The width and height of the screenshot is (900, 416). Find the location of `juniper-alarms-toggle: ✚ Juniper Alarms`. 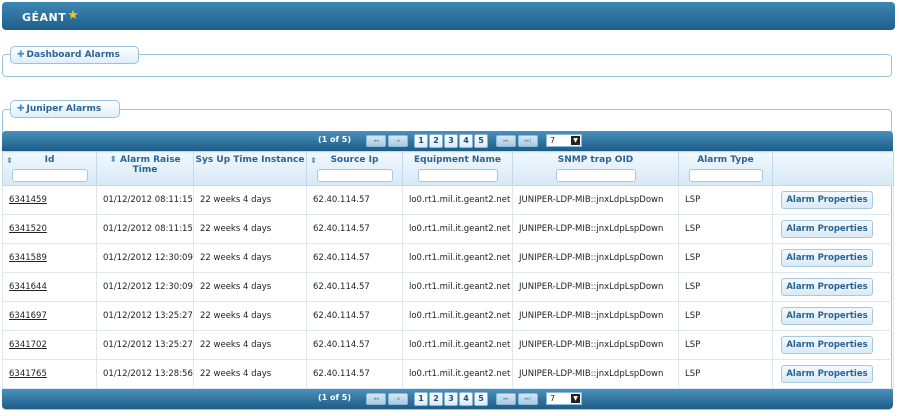

juniper-alarms-toggle: ✚ Juniper Alarms is located at coordinates (65, 109).